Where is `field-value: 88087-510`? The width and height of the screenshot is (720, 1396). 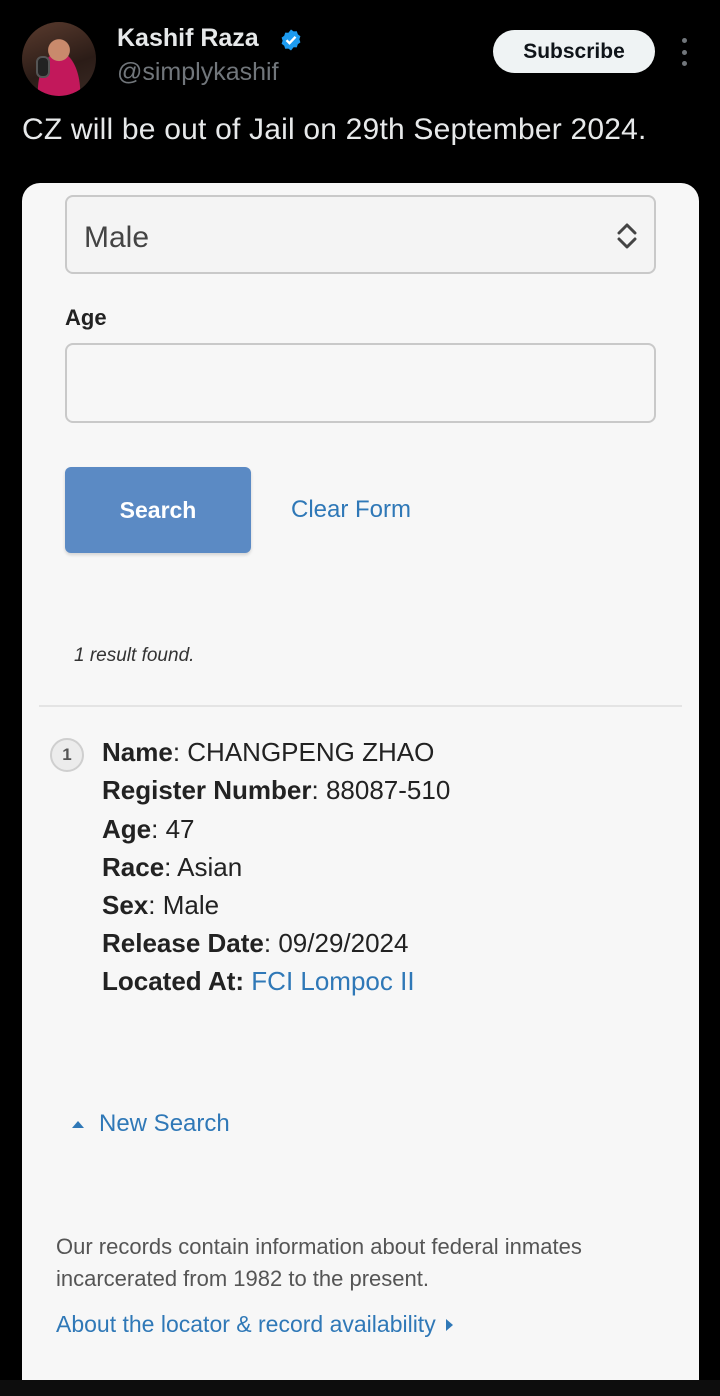 field-value: 88087-510 is located at coordinates (388, 790).